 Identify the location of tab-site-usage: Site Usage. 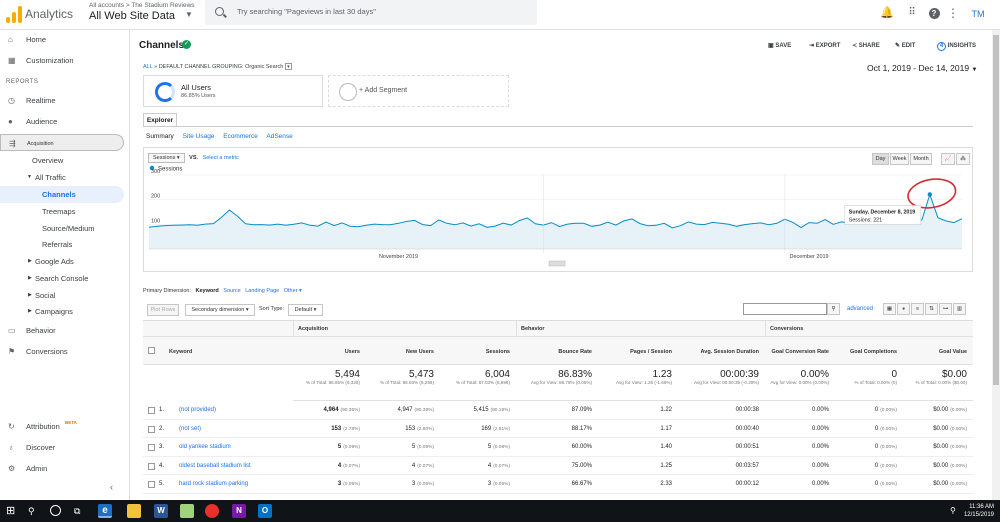
(199, 136).